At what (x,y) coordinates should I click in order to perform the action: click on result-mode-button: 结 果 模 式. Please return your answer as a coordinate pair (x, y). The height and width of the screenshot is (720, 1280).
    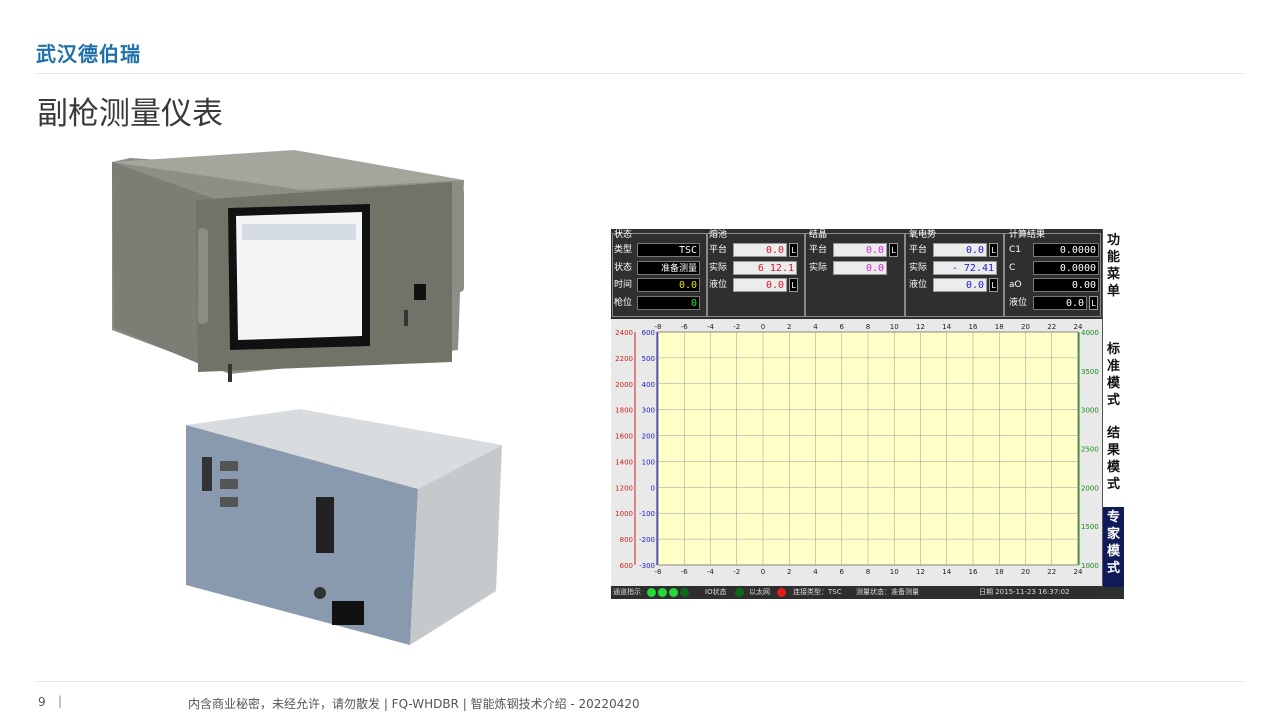
    Looking at the image, I should click on (1113, 465).